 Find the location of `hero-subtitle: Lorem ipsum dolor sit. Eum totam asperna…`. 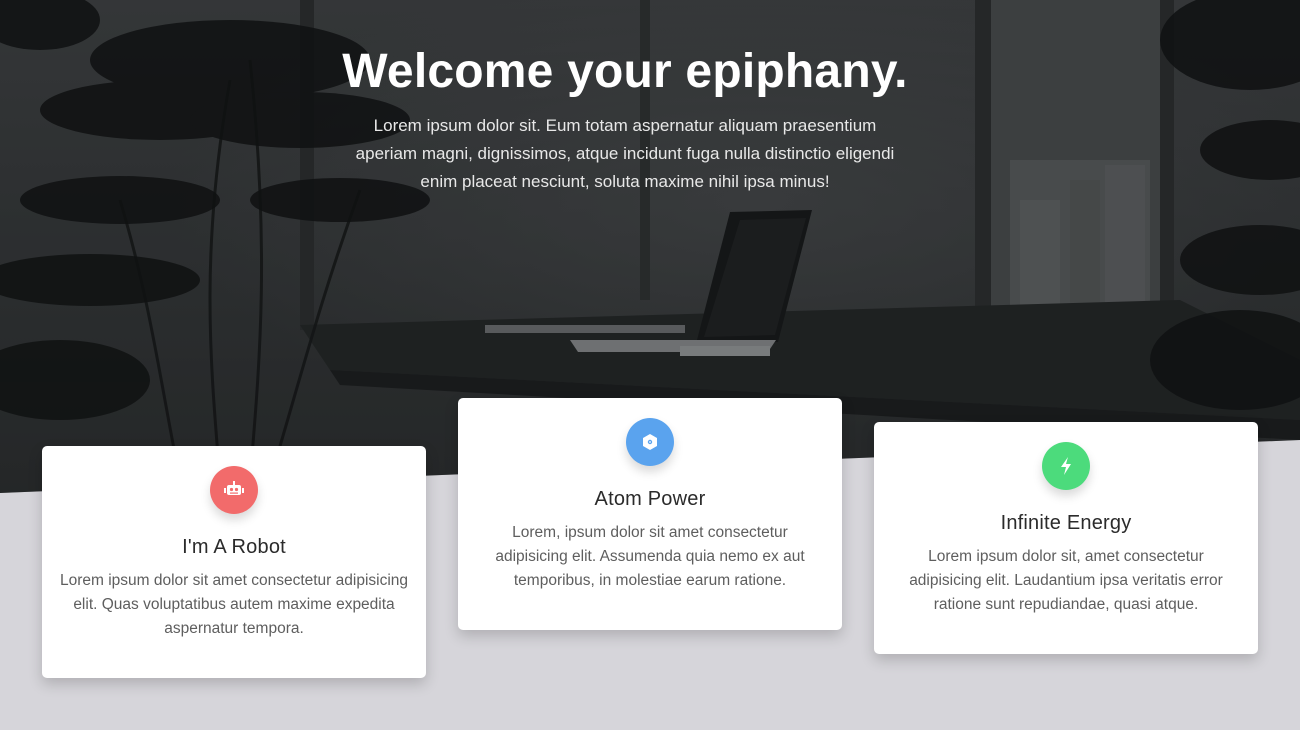

hero-subtitle: Lorem ipsum dolor sit. Eum totam asperna… is located at coordinates (625, 153).